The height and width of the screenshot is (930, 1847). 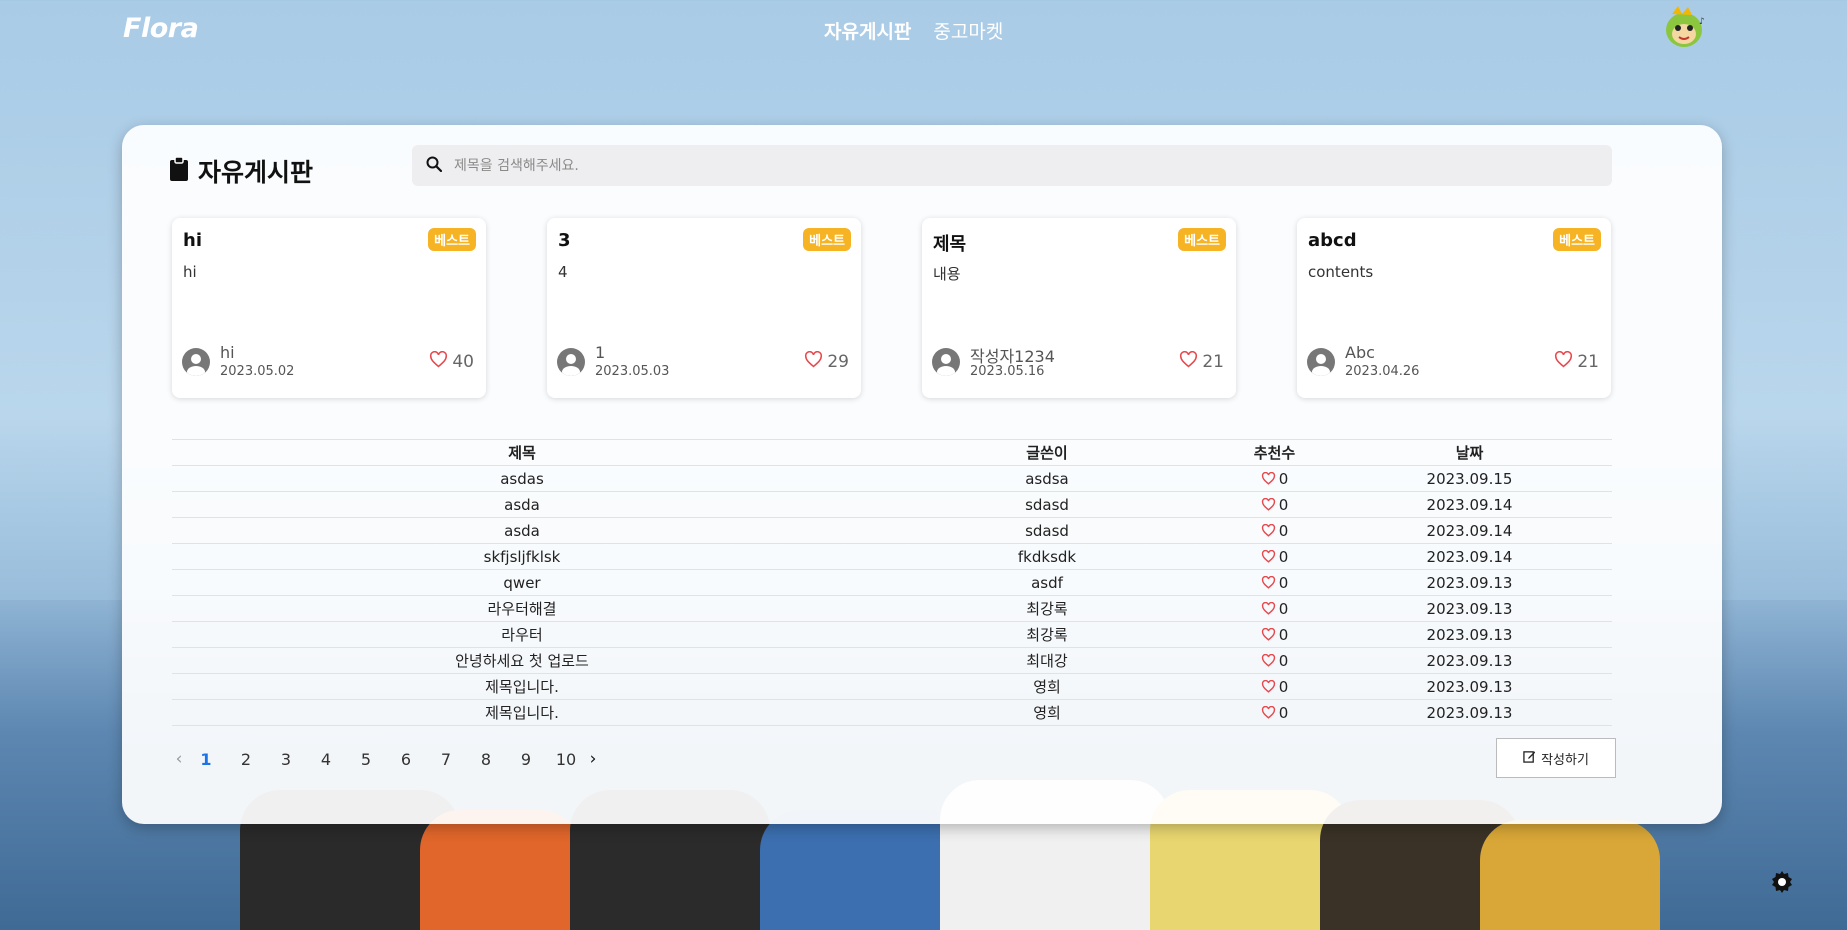 I want to click on clipboard-icon, so click(x=179, y=170).